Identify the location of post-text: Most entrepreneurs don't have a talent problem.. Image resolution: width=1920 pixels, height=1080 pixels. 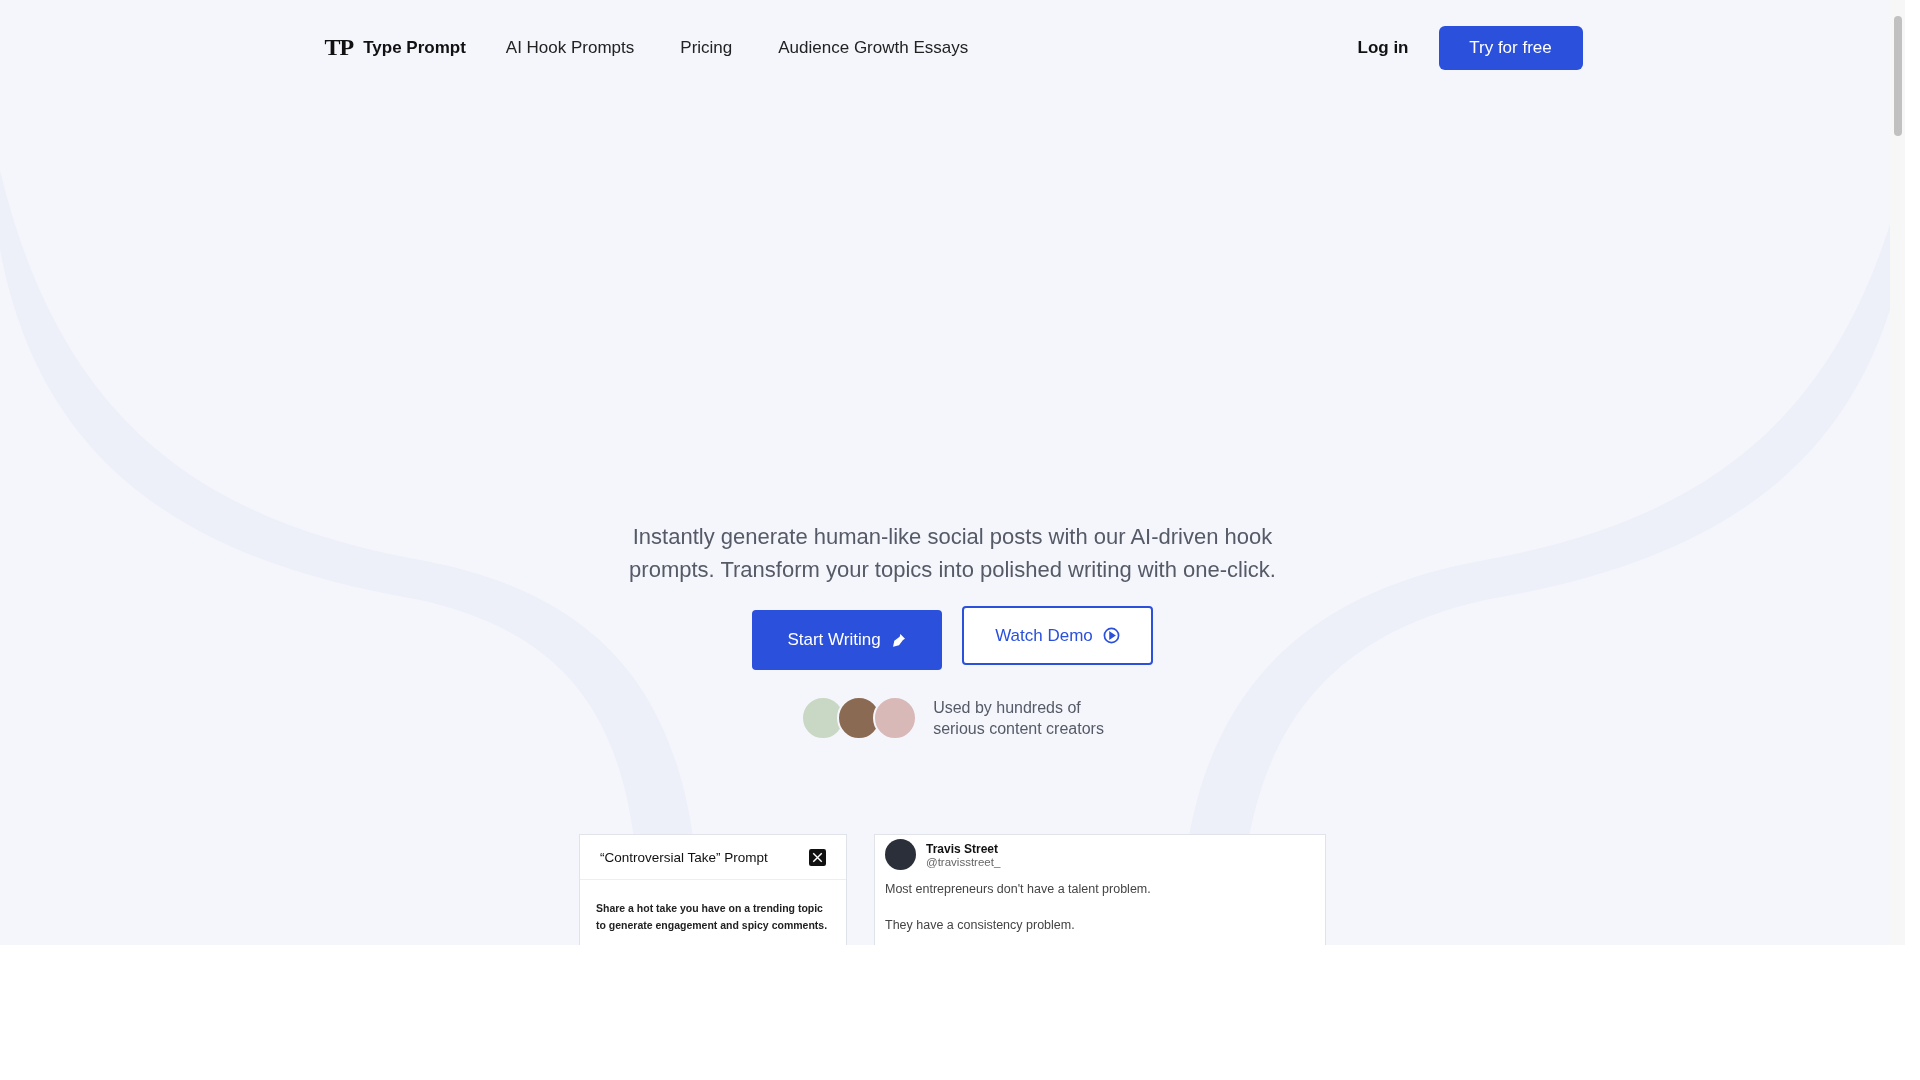
(1018, 889).